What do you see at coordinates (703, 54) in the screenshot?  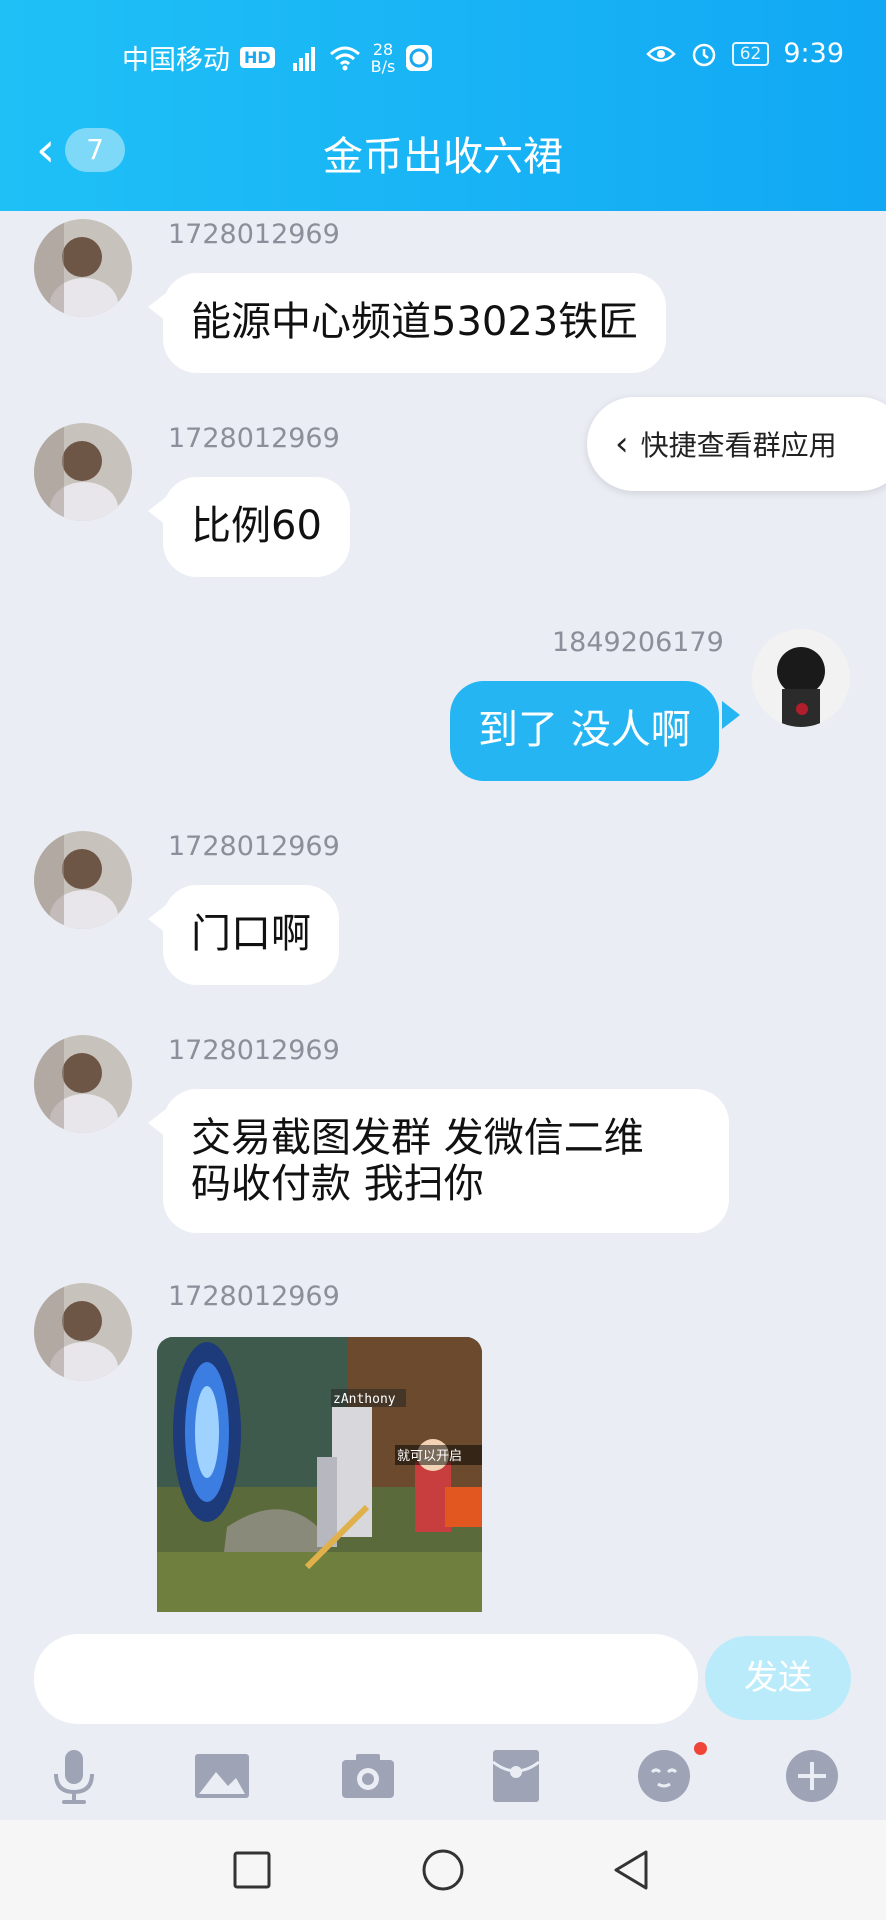 I see `alarm-icon` at bounding box center [703, 54].